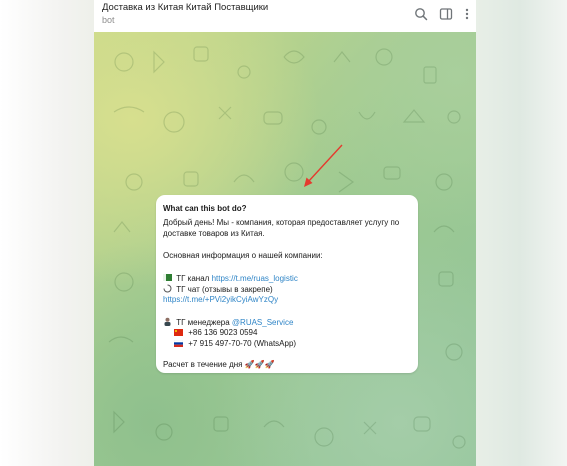 The height and width of the screenshot is (466, 567). I want to click on chat-subtitle: bot, so click(108, 20).